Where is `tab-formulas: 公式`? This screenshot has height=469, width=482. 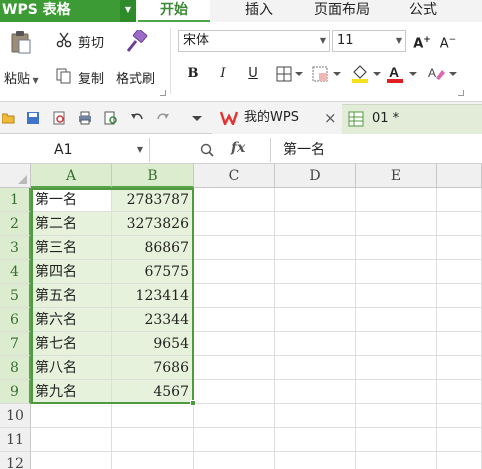 tab-formulas: 公式 is located at coordinates (423, 11).